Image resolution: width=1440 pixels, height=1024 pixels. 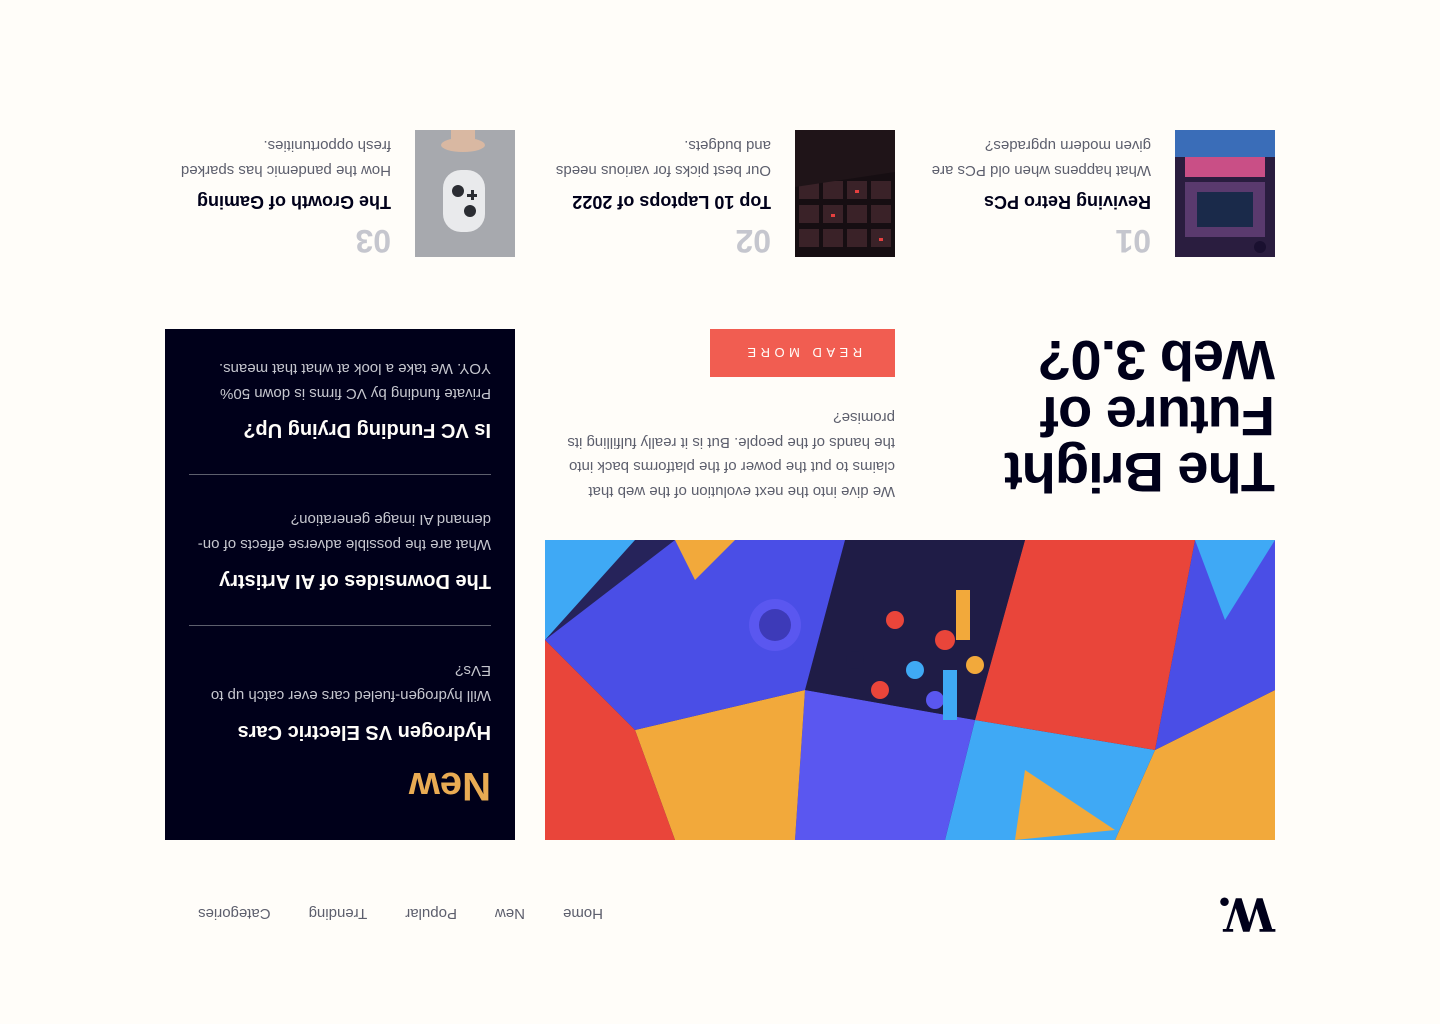 I want to click on new-article-title: The Downsides of AI Artistry, so click(x=340, y=581).